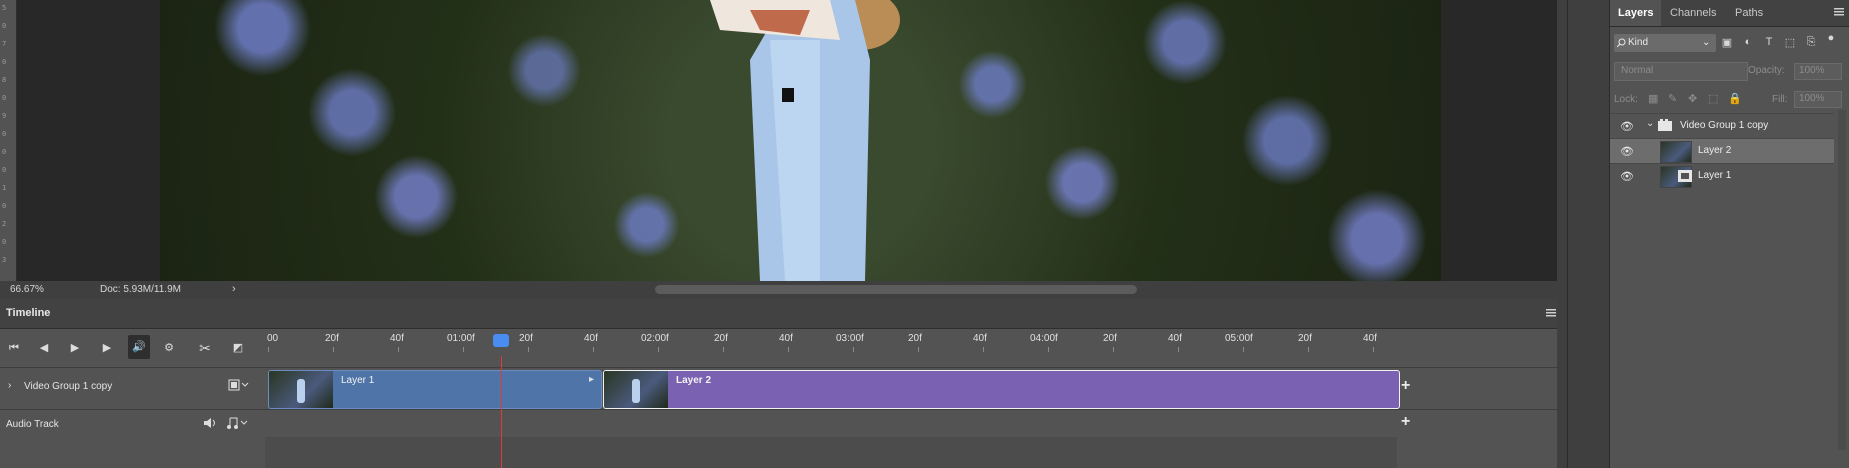  Describe the element at coordinates (205, 348) in the screenshot. I see `split-scissors-icon: ✂` at that location.